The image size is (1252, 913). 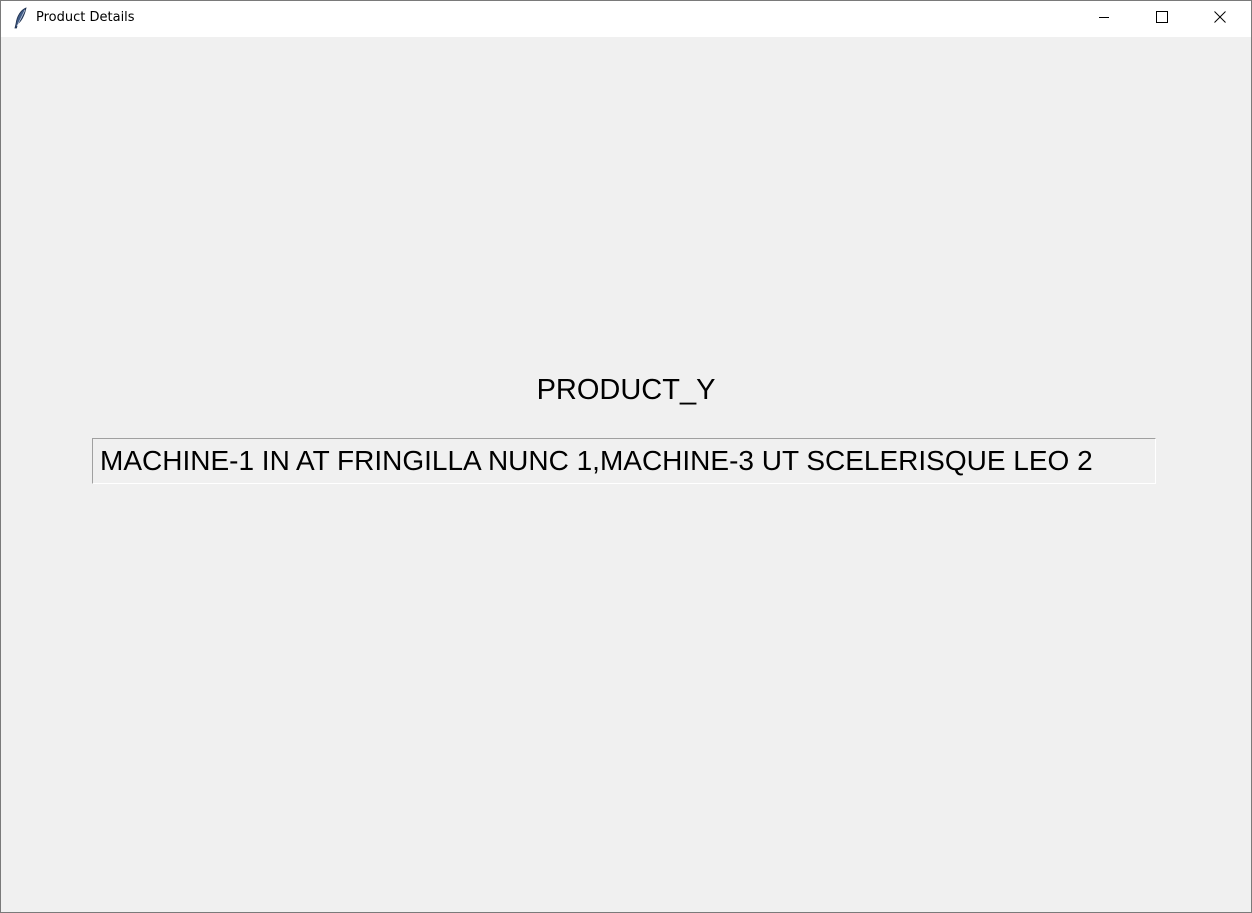 I want to click on title-bar: Product Details, so click(x=626, y=19).